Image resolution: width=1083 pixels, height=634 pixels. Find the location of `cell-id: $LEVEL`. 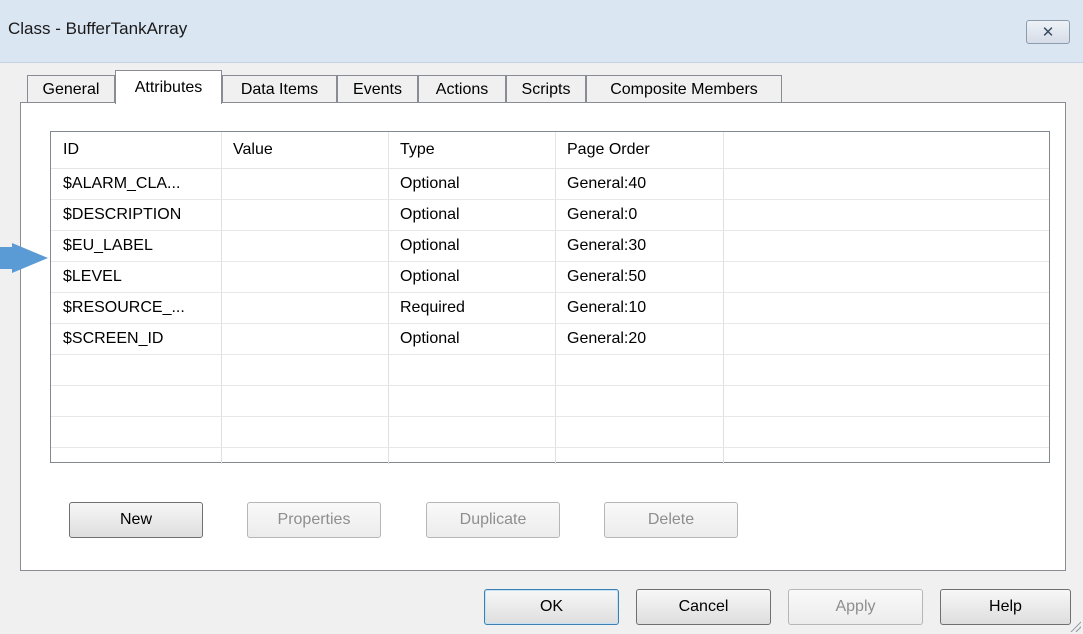

cell-id: $LEVEL is located at coordinates (92, 276).